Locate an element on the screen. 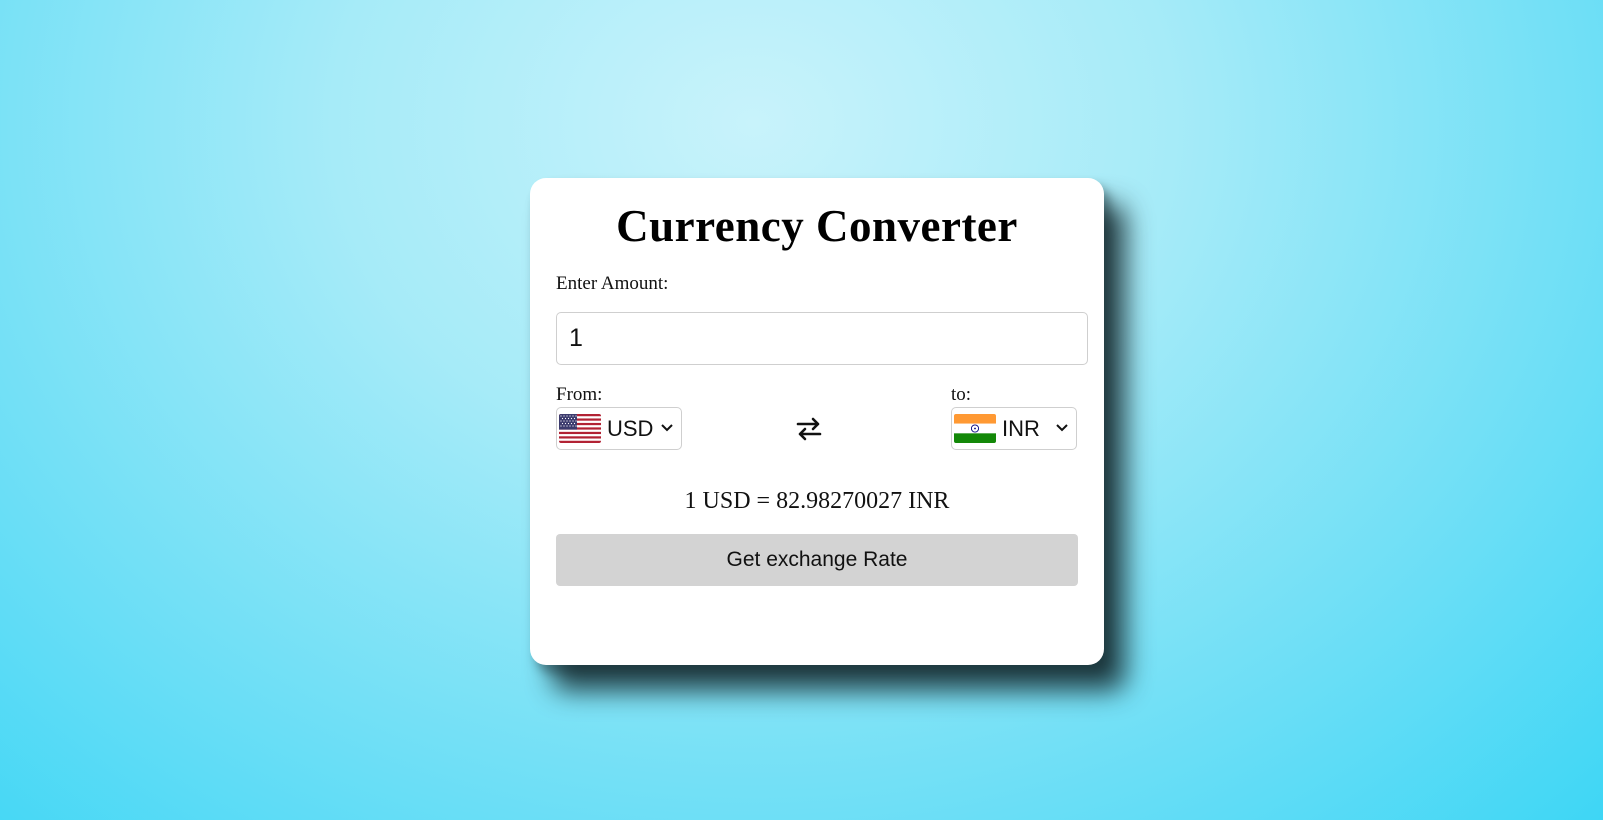  amount-label: Enter Amount: is located at coordinates (612, 283).